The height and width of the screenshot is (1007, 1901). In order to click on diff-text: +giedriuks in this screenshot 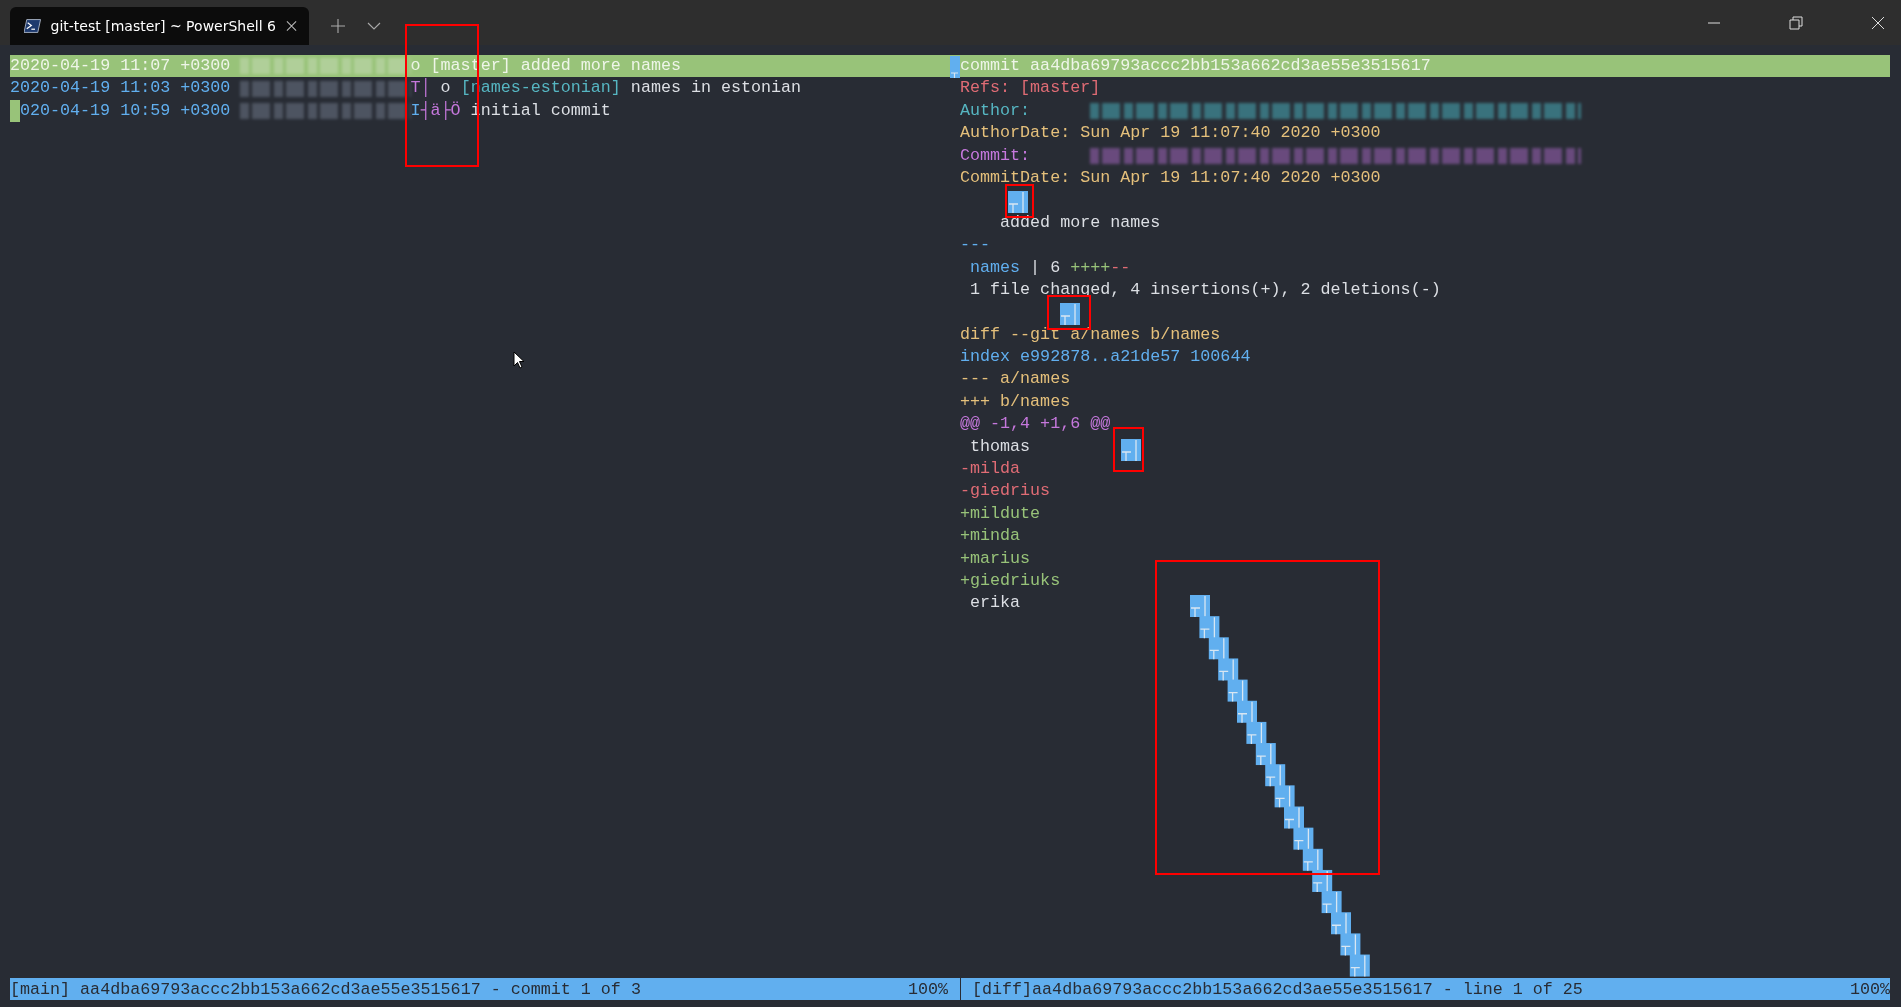, I will do `click(1010, 581)`.